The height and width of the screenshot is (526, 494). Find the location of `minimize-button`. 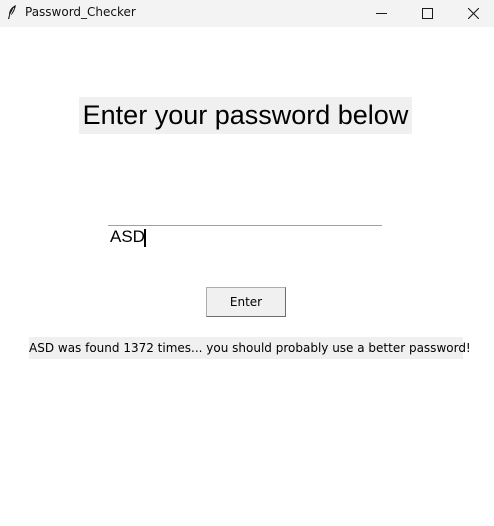

minimize-button is located at coordinates (381, 13).